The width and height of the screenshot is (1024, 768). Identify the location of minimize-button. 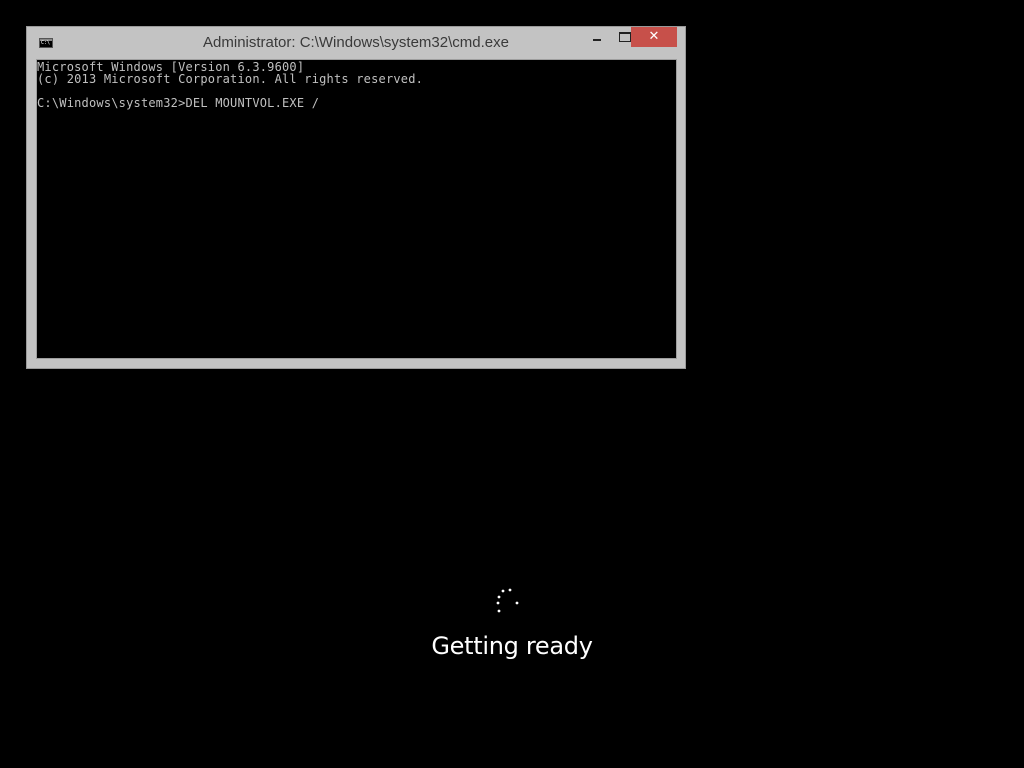
(597, 37).